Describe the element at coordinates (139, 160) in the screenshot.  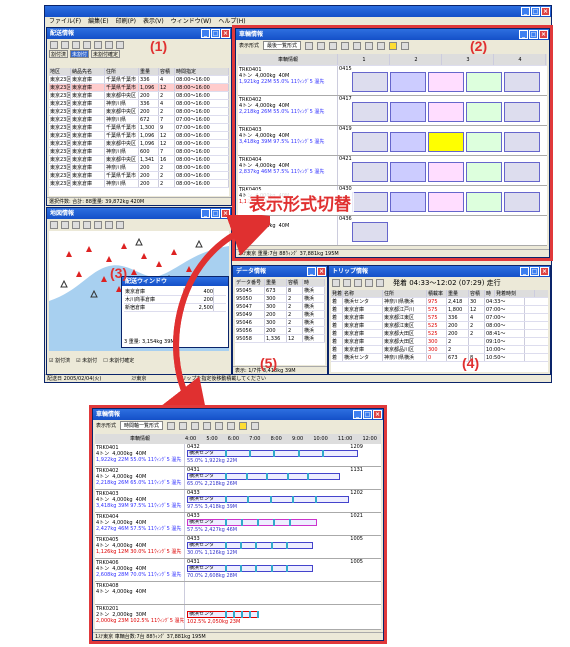
I see `table-row: 東京23区 東京倉庫 東京都中央区 1,341 16 08:00〜16:00` at that location.